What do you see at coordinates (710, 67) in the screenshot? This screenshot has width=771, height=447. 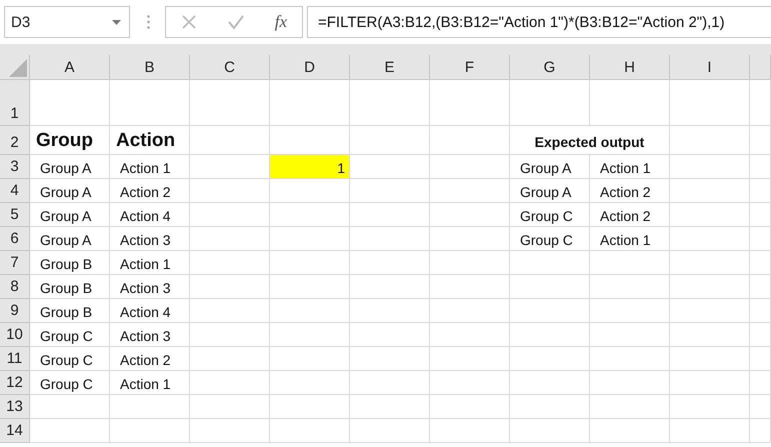 I see `column-header: I` at bounding box center [710, 67].